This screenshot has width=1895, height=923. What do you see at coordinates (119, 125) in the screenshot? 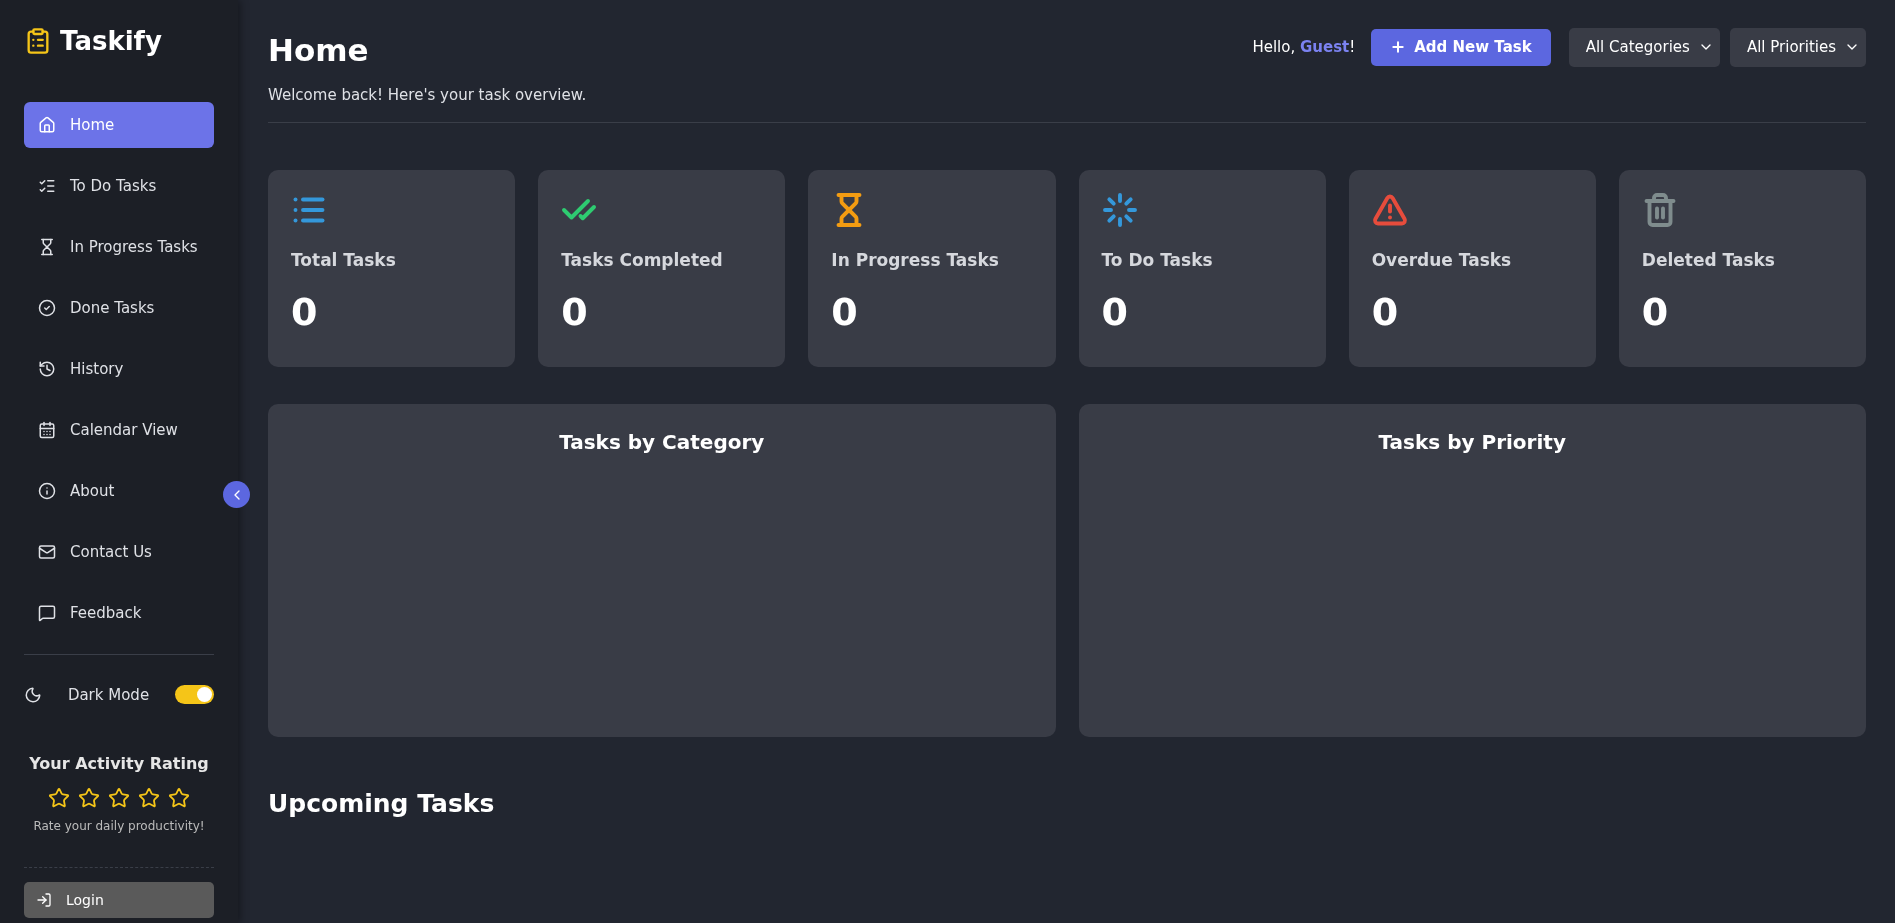
I see `nav-item: Home` at bounding box center [119, 125].